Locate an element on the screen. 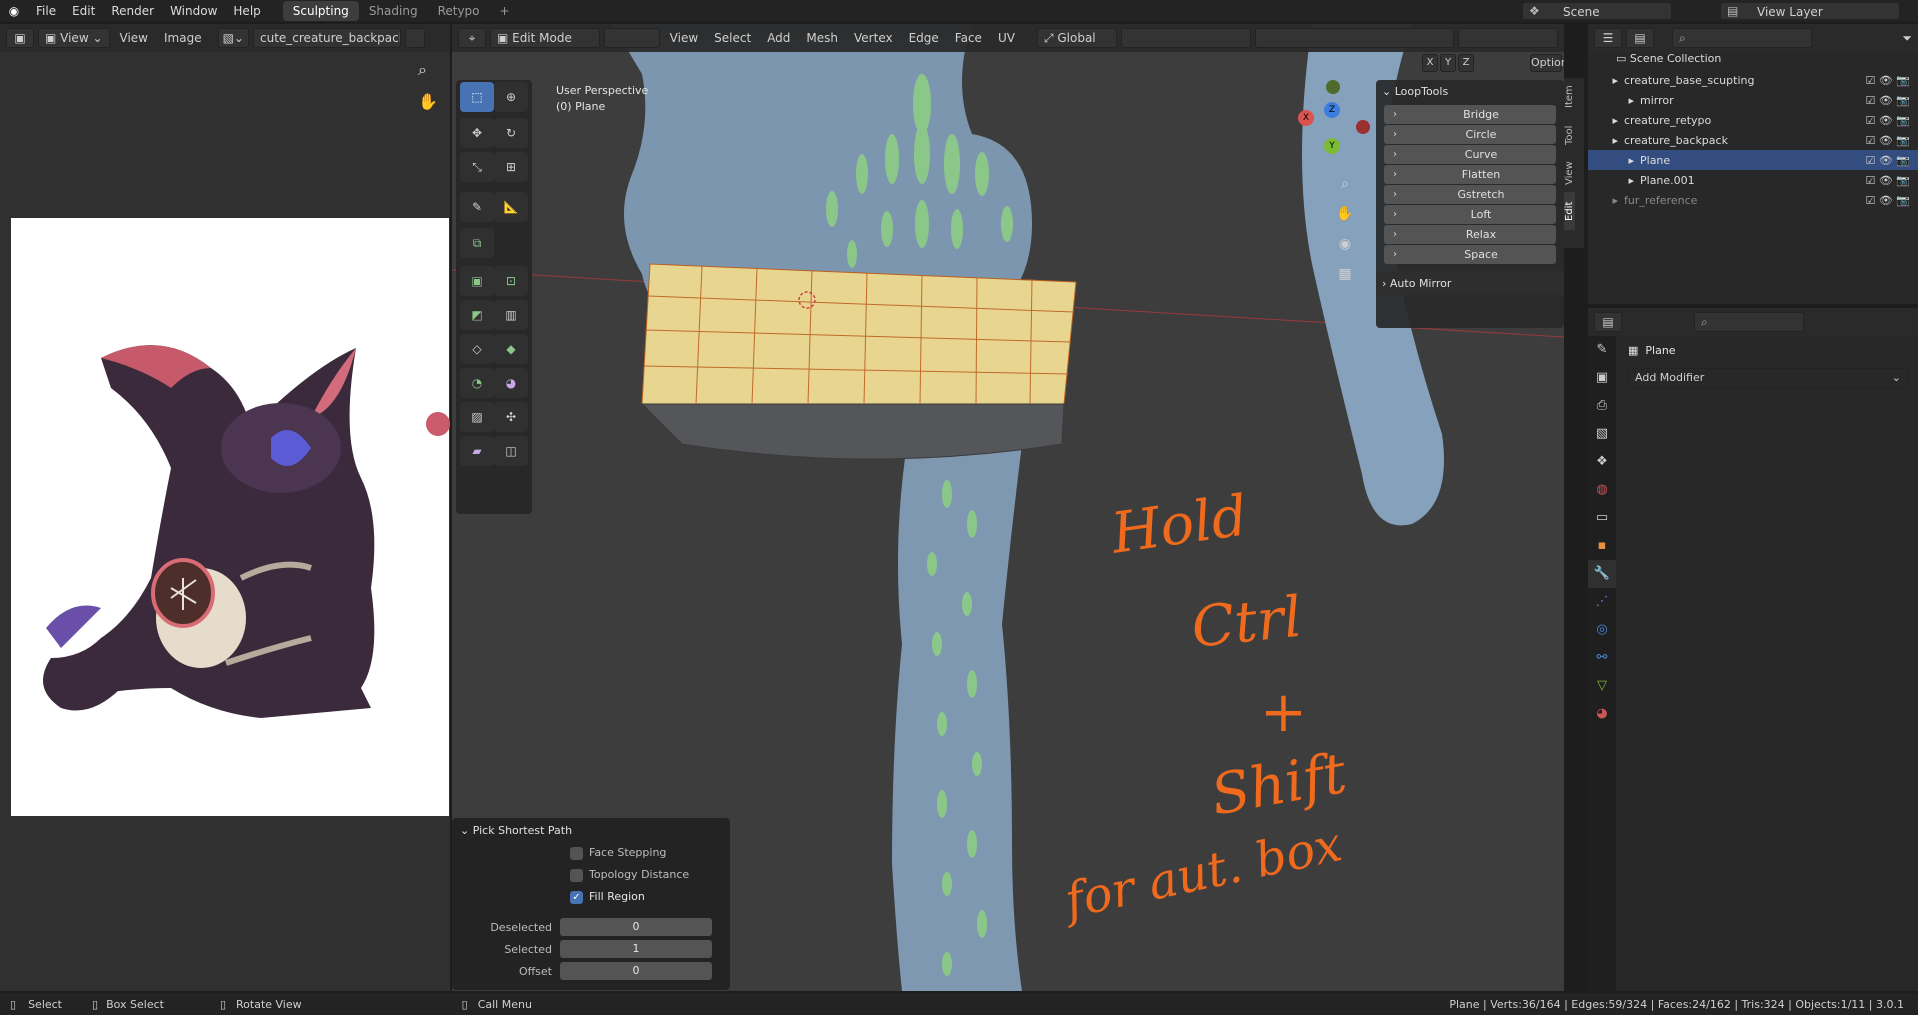  material-tab-icon: ◕ is located at coordinates (1602, 714).